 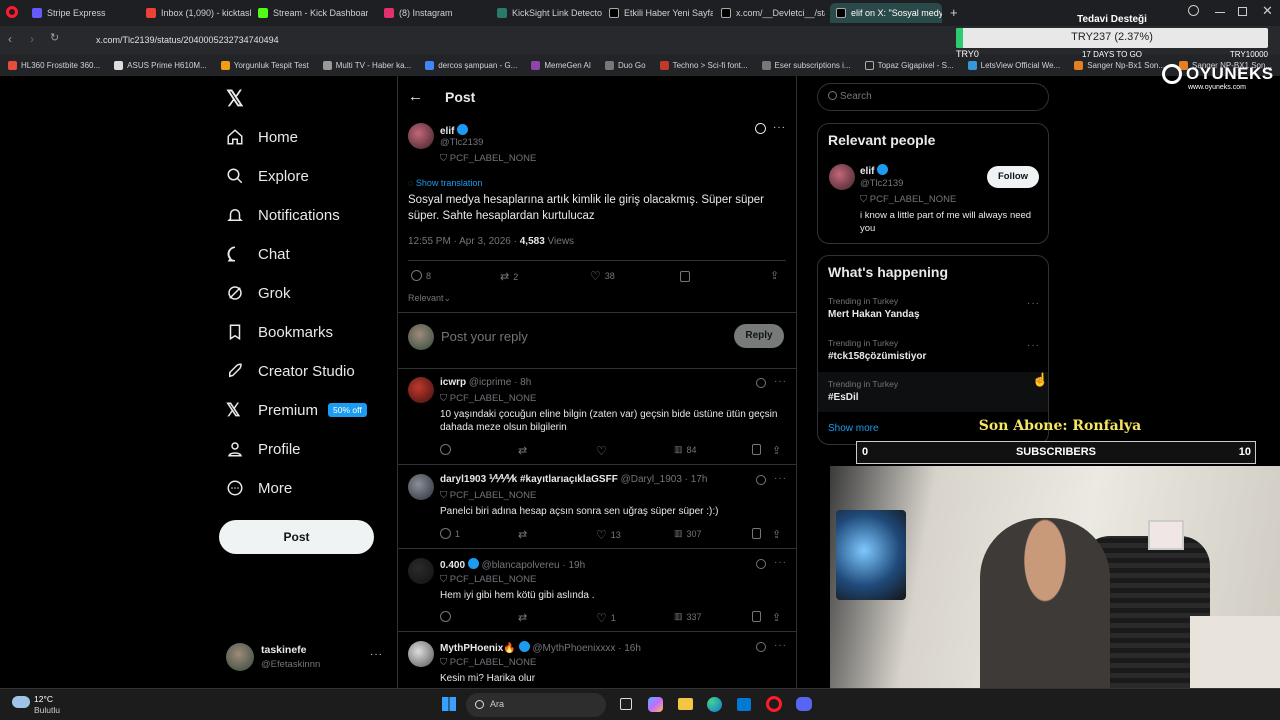 What do you see at coordinates (774, 704) in the screenshot?
I see `opera-taskbar-icon` at bounding box center [774, 704].